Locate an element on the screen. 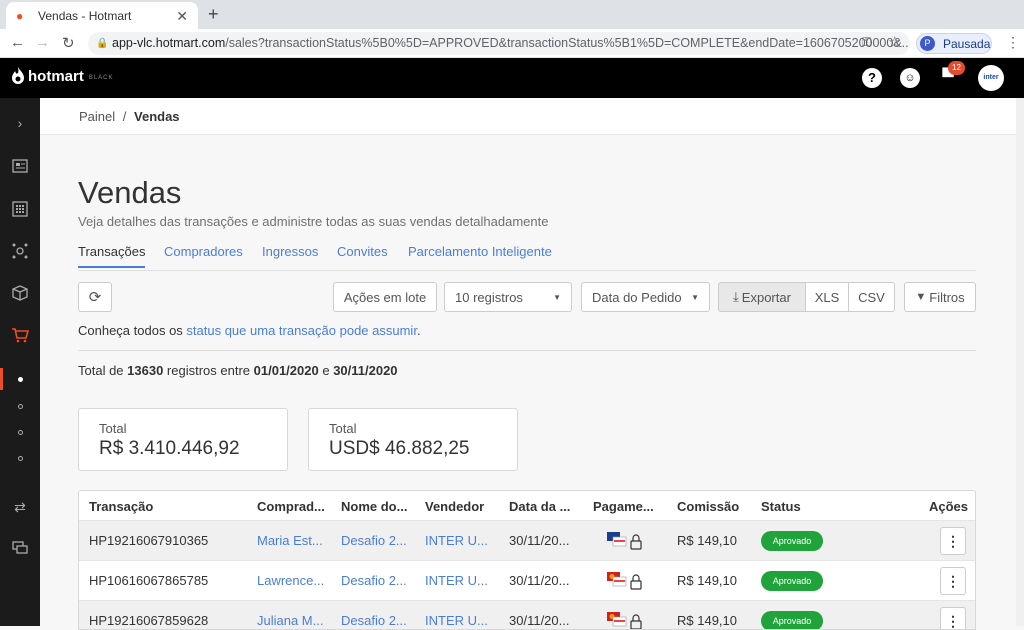  lock-icon: 🔒 is located at coordinates (102, 43).